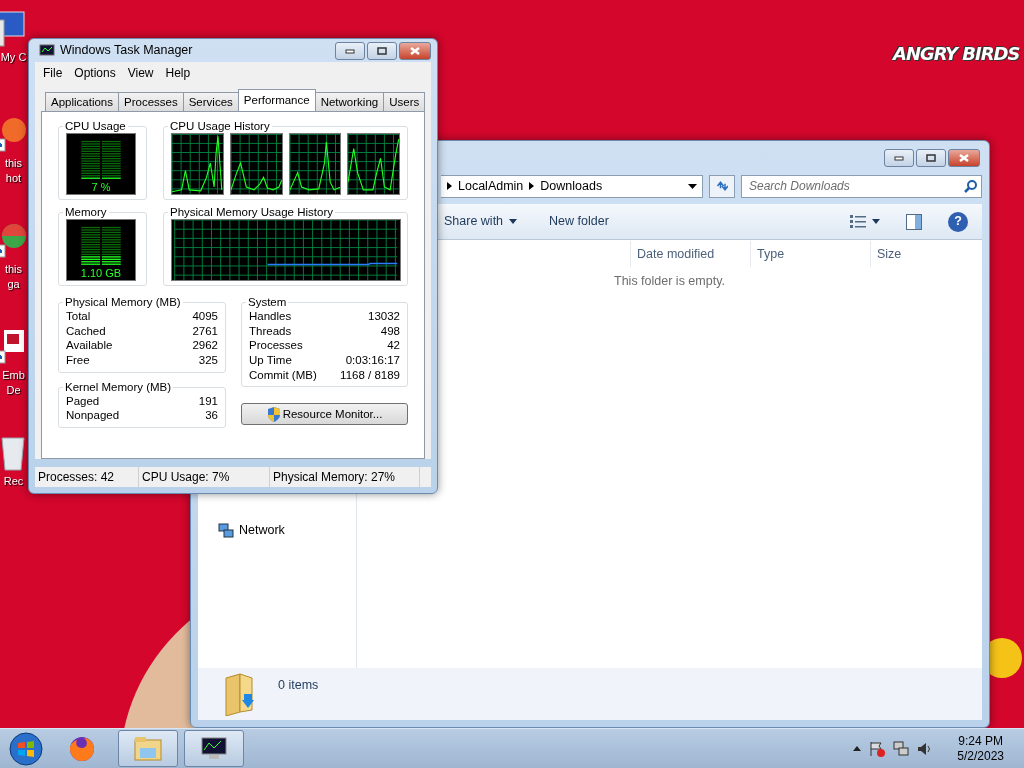 This screenshot has height=768, width=1024. What do you see at coordinates (78, 316) in the screenshot?
I see `stat-label: Total` at bounding box center [78, 316].